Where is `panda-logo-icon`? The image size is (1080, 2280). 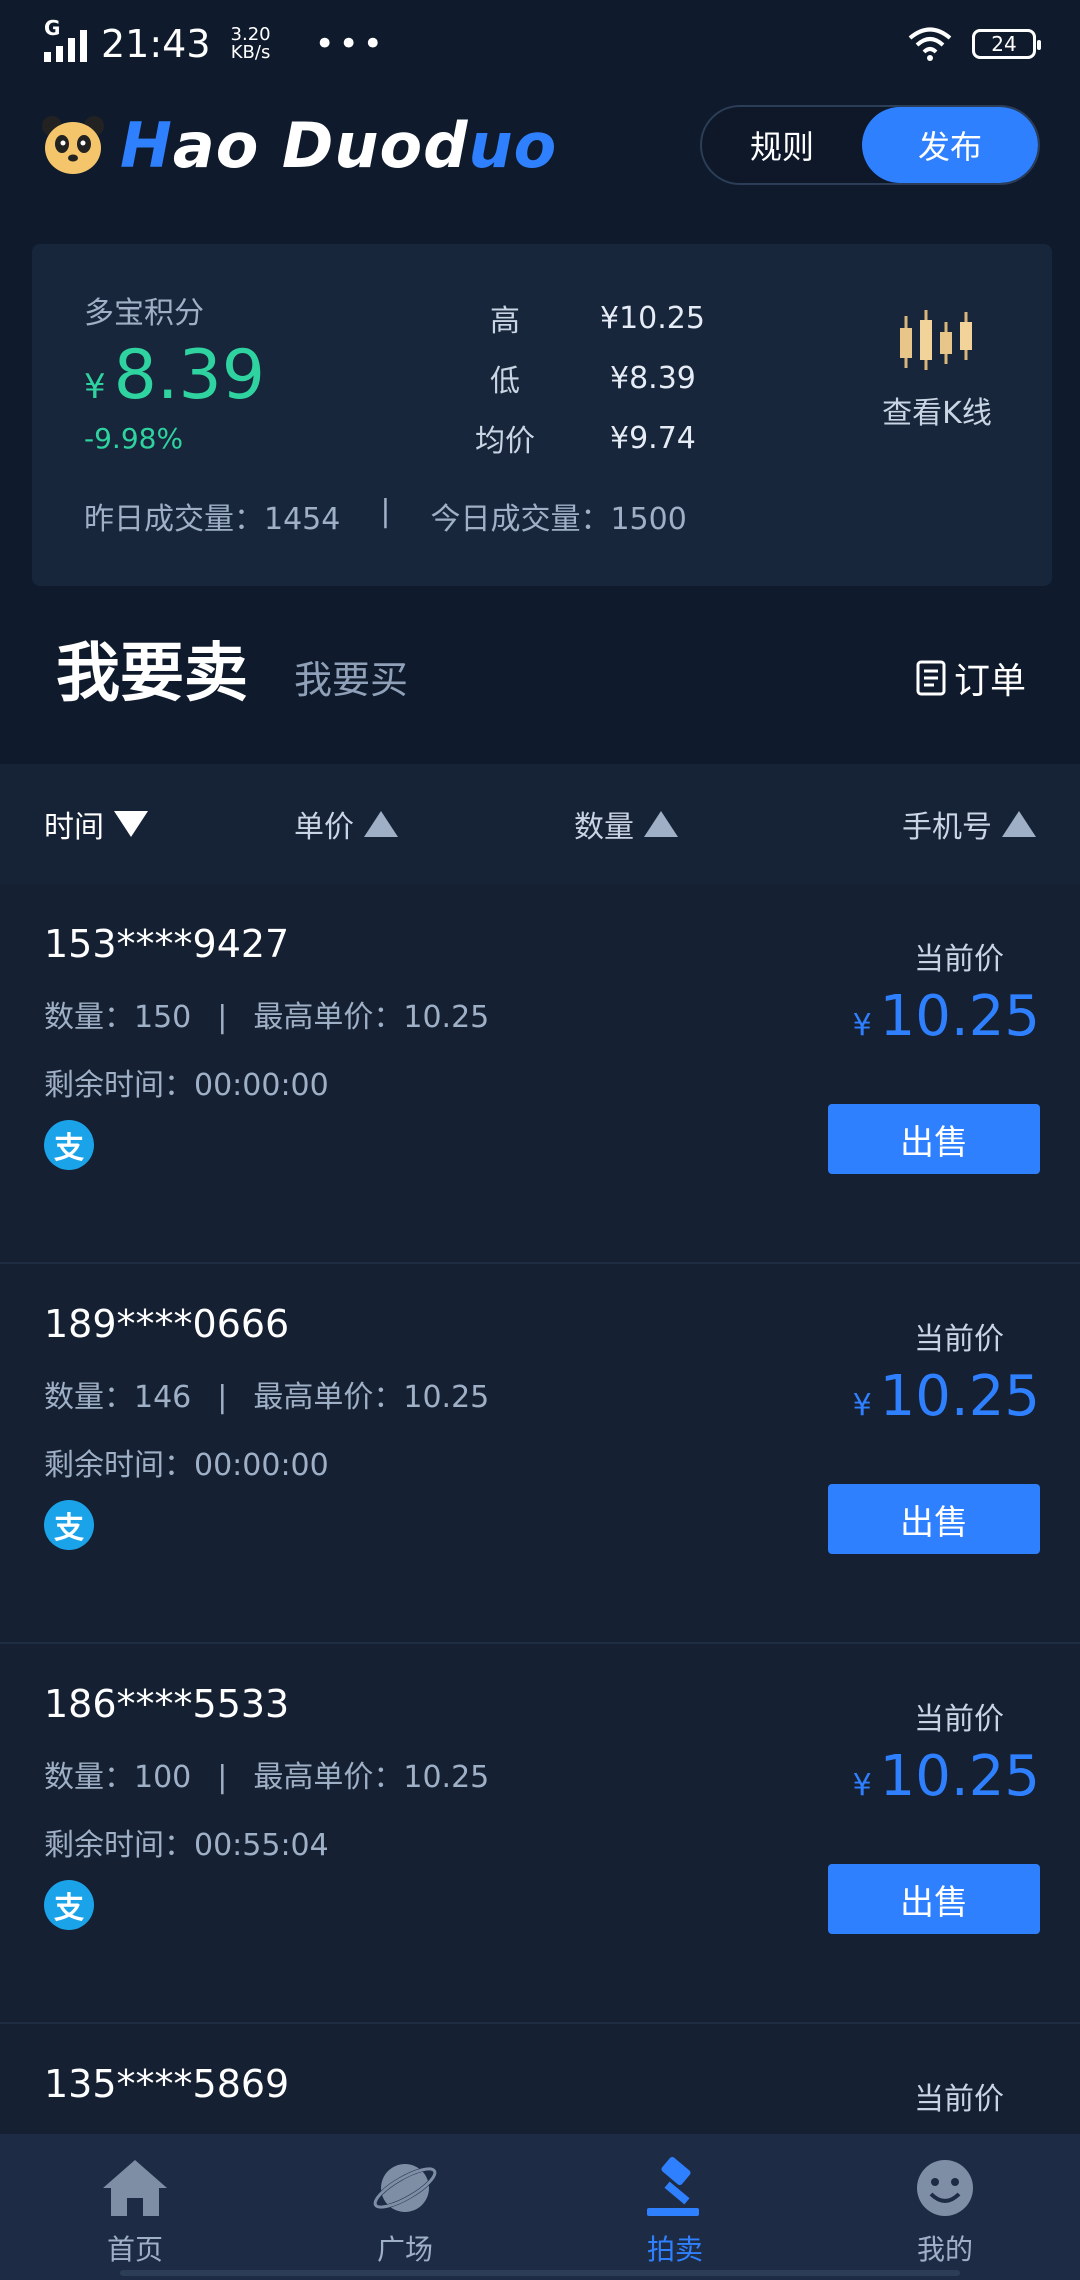 panda-logo-icon is located at coordinates (73, 145).